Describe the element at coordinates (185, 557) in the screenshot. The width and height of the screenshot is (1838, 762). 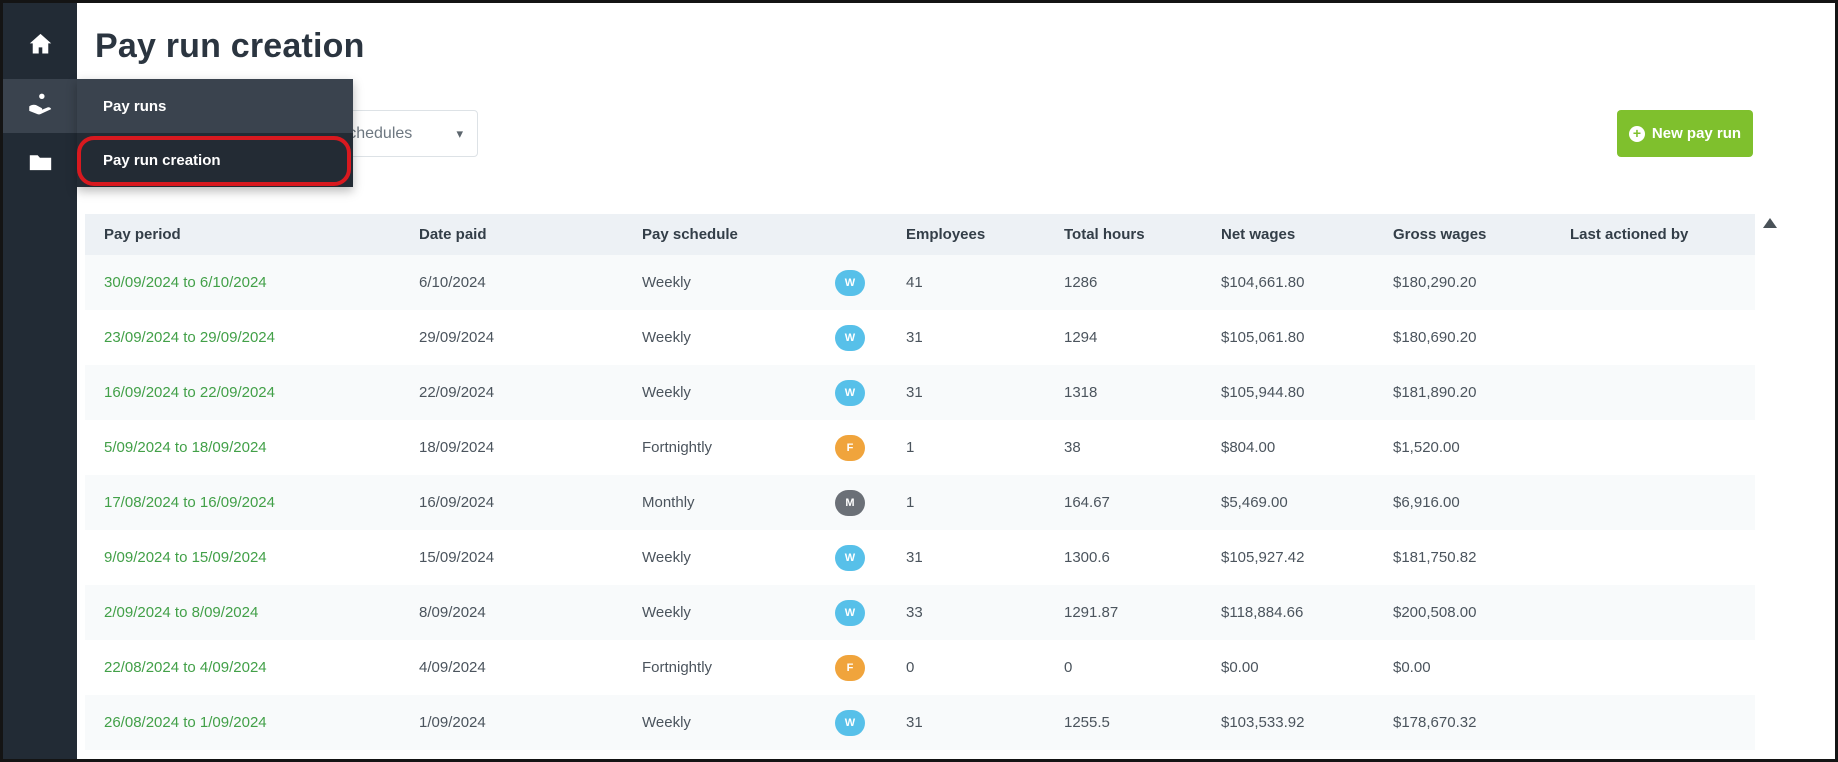
I see `pay-period-link: 9/09/2024 to 15/09/2024` at that location.